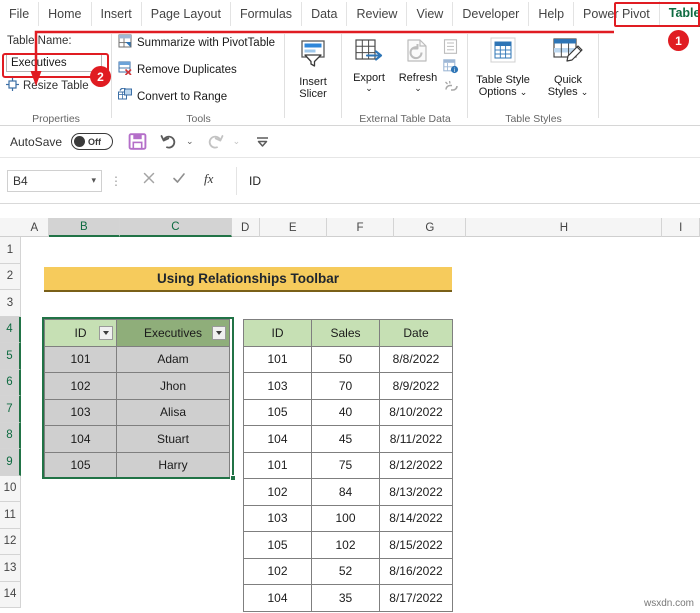  Describe the element at coordinates (564, 227) in the screenshot. I see `column-header-h: H` at that location.